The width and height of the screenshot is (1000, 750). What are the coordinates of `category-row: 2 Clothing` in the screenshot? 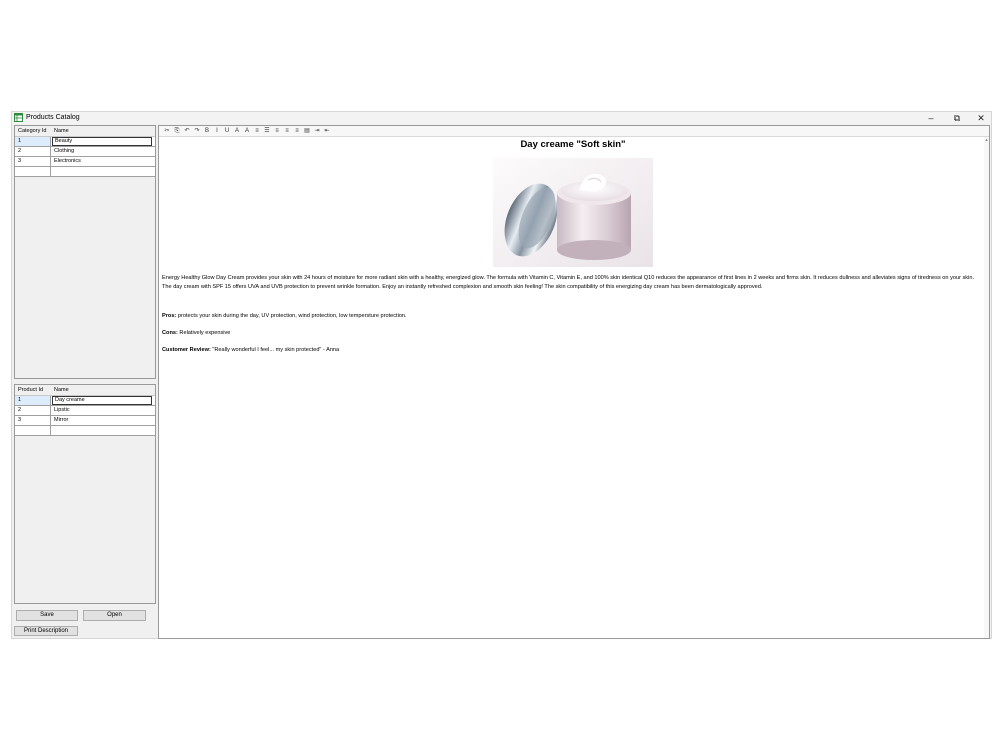 It's located at (85, 152).